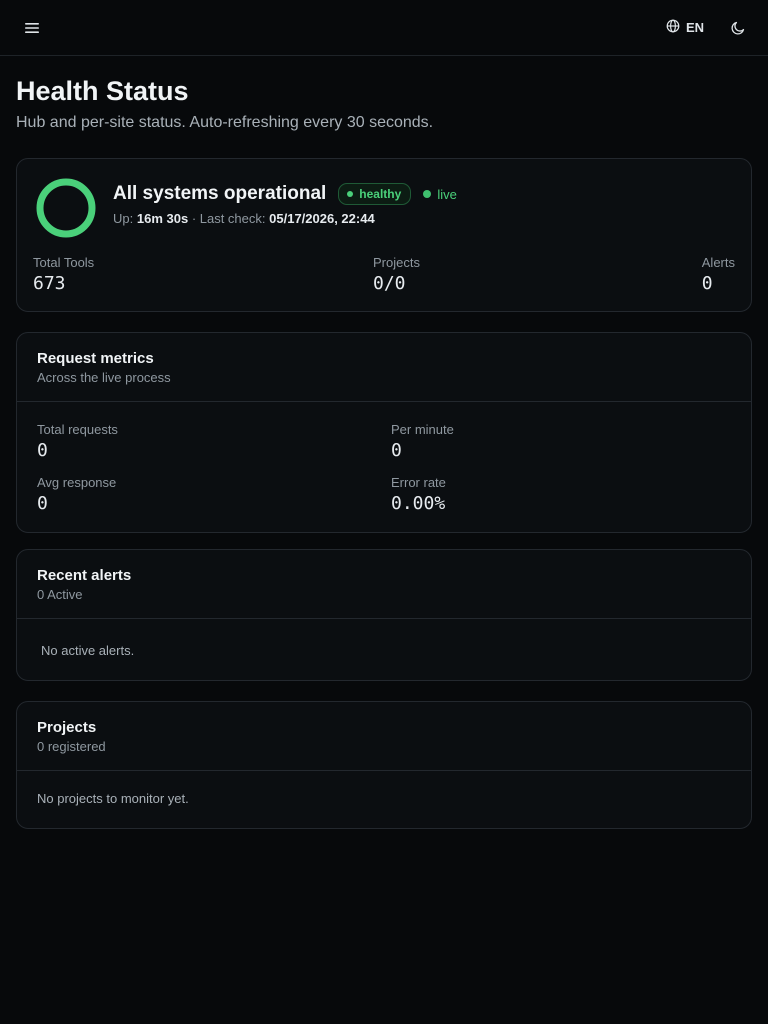  What do you see at coordinates (427, 194) in the screenshot?
I see `live-dot-icon` at bounding box center [427, 194].